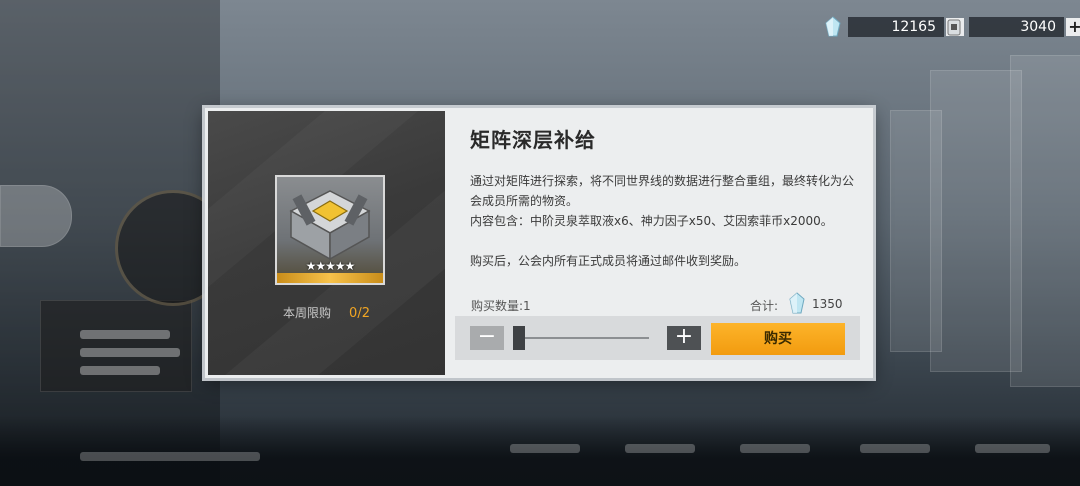  I want to click on token-icon, so click(954, 27).